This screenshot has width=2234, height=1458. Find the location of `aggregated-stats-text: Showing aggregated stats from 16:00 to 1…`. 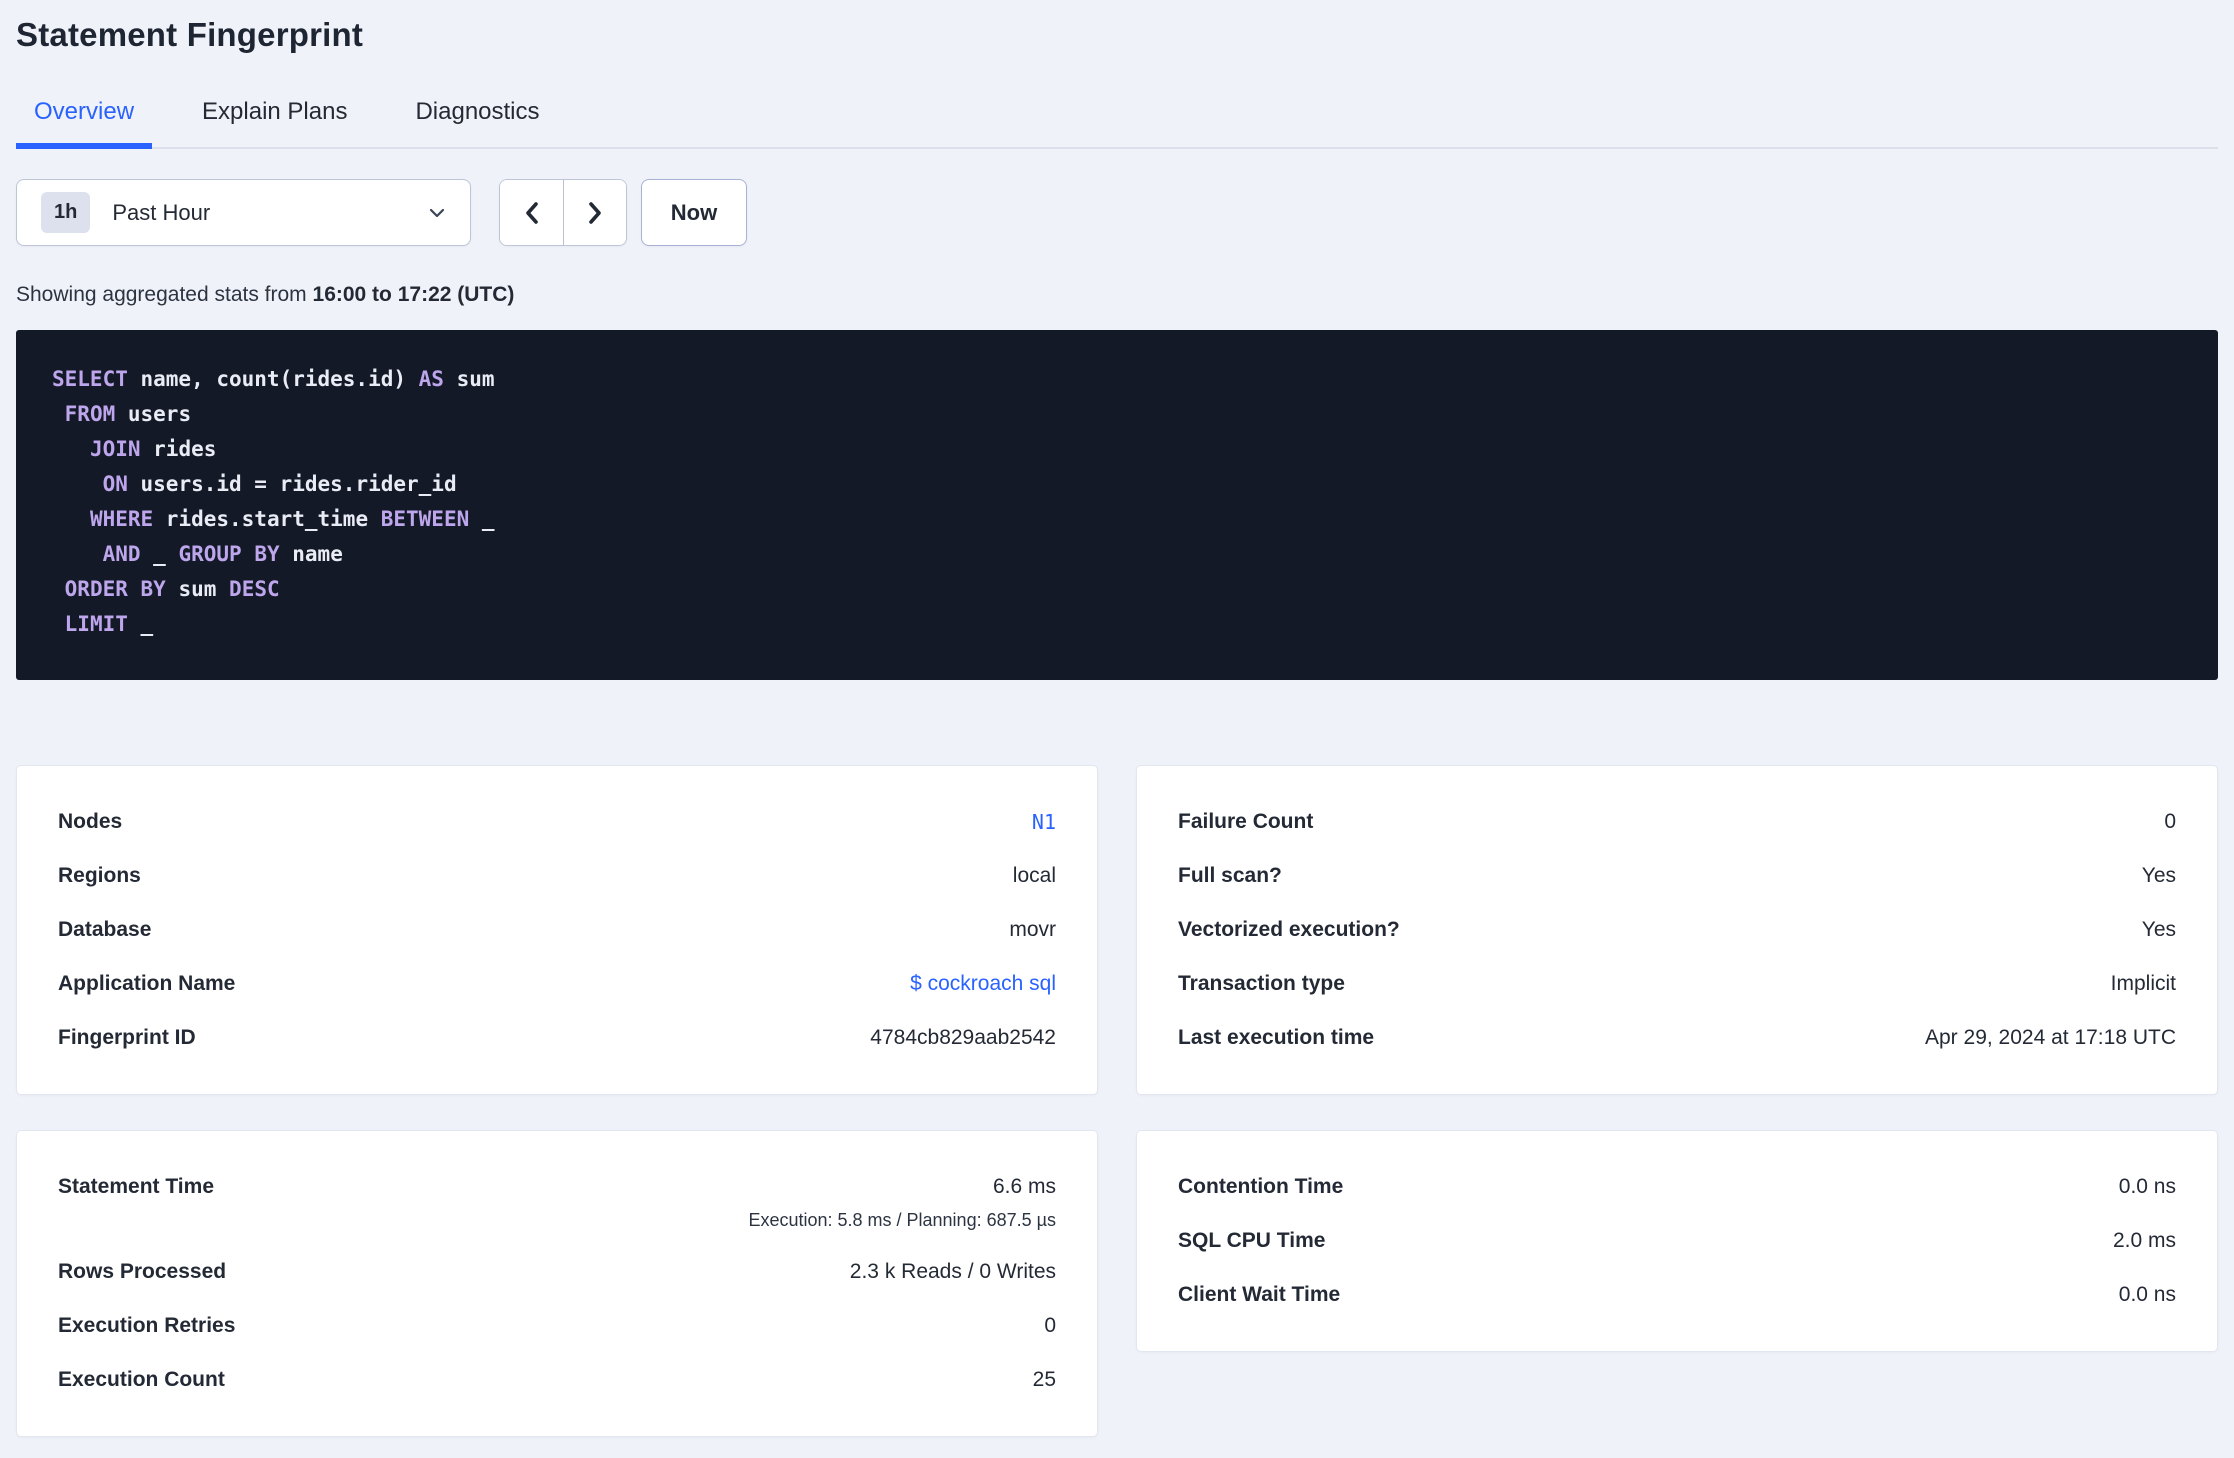

aggregated-stats-text: Showing aggregated stats from 16:00 to 1… is located at coordinates (1117, 295).